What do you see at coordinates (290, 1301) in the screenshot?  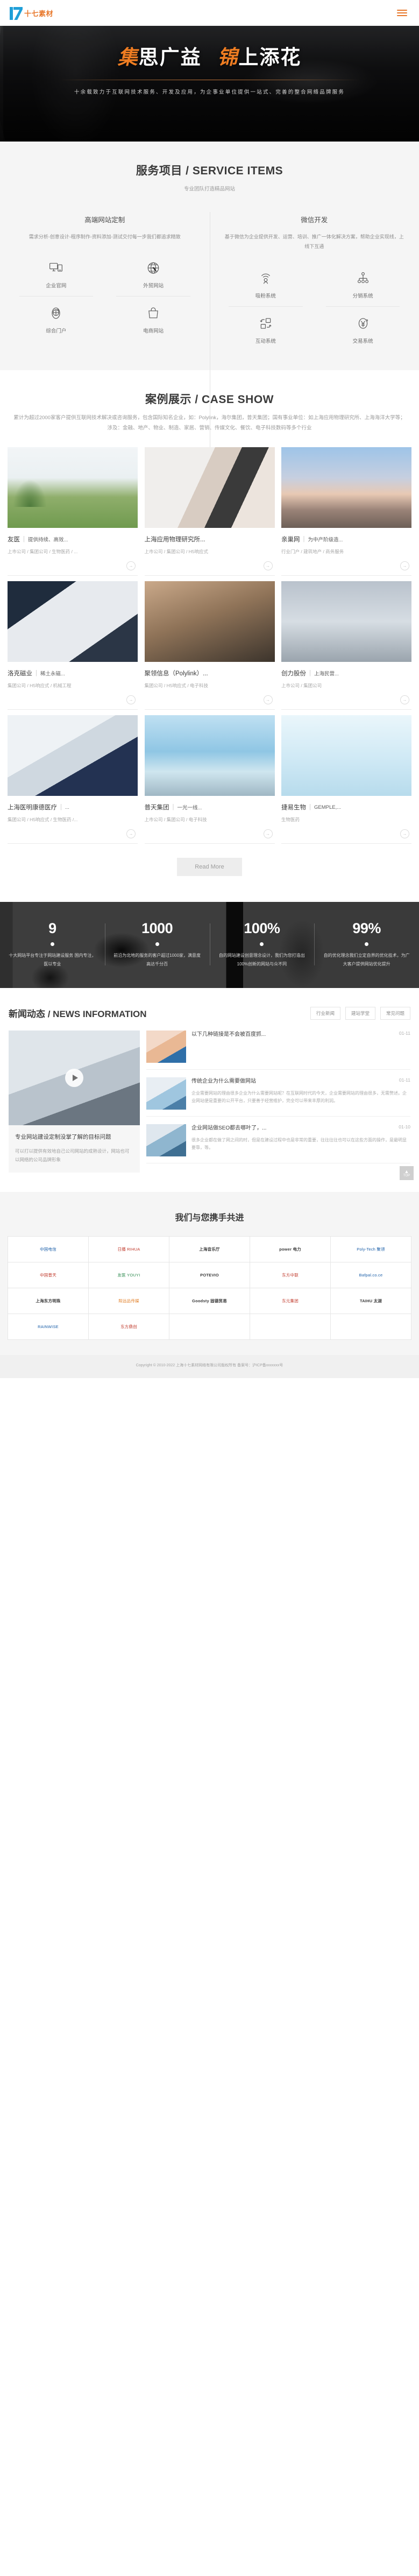 I see `partner-logo: 东元集团` at bounding box center [290, 1301].